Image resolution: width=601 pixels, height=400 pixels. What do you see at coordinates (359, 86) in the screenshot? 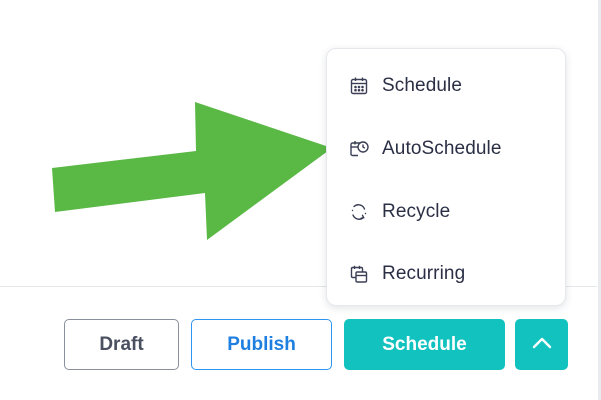
I see `calendar-icon` at bounding box center [359, 86].